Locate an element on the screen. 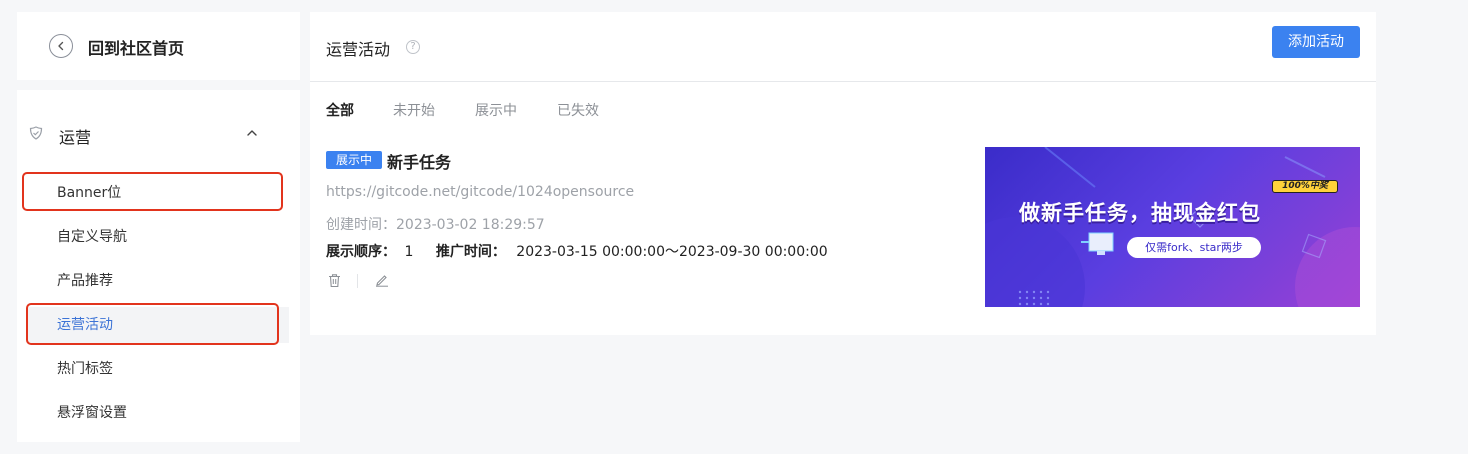  order-value: 1 is located at coordinates (409, 252).